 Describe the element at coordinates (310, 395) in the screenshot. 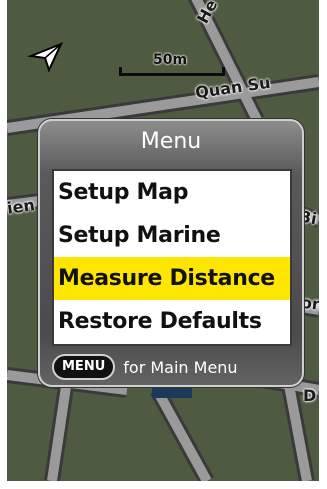

I see `street-label: D` at that location.